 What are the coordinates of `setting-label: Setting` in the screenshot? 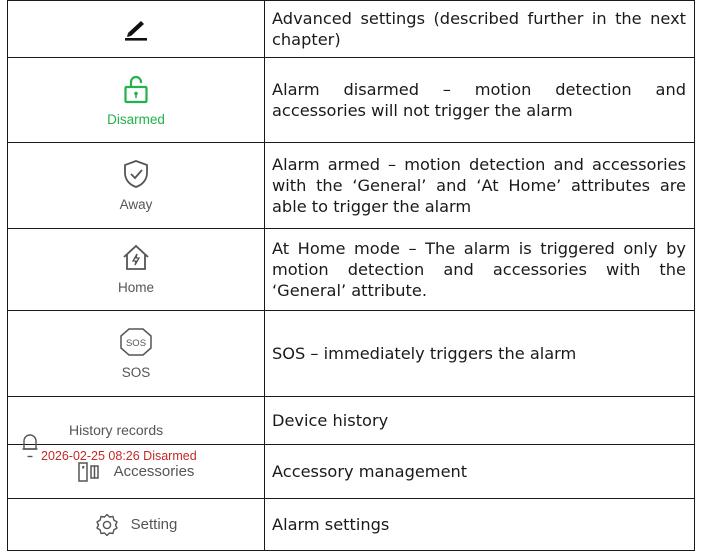 It's located at (154, 524).